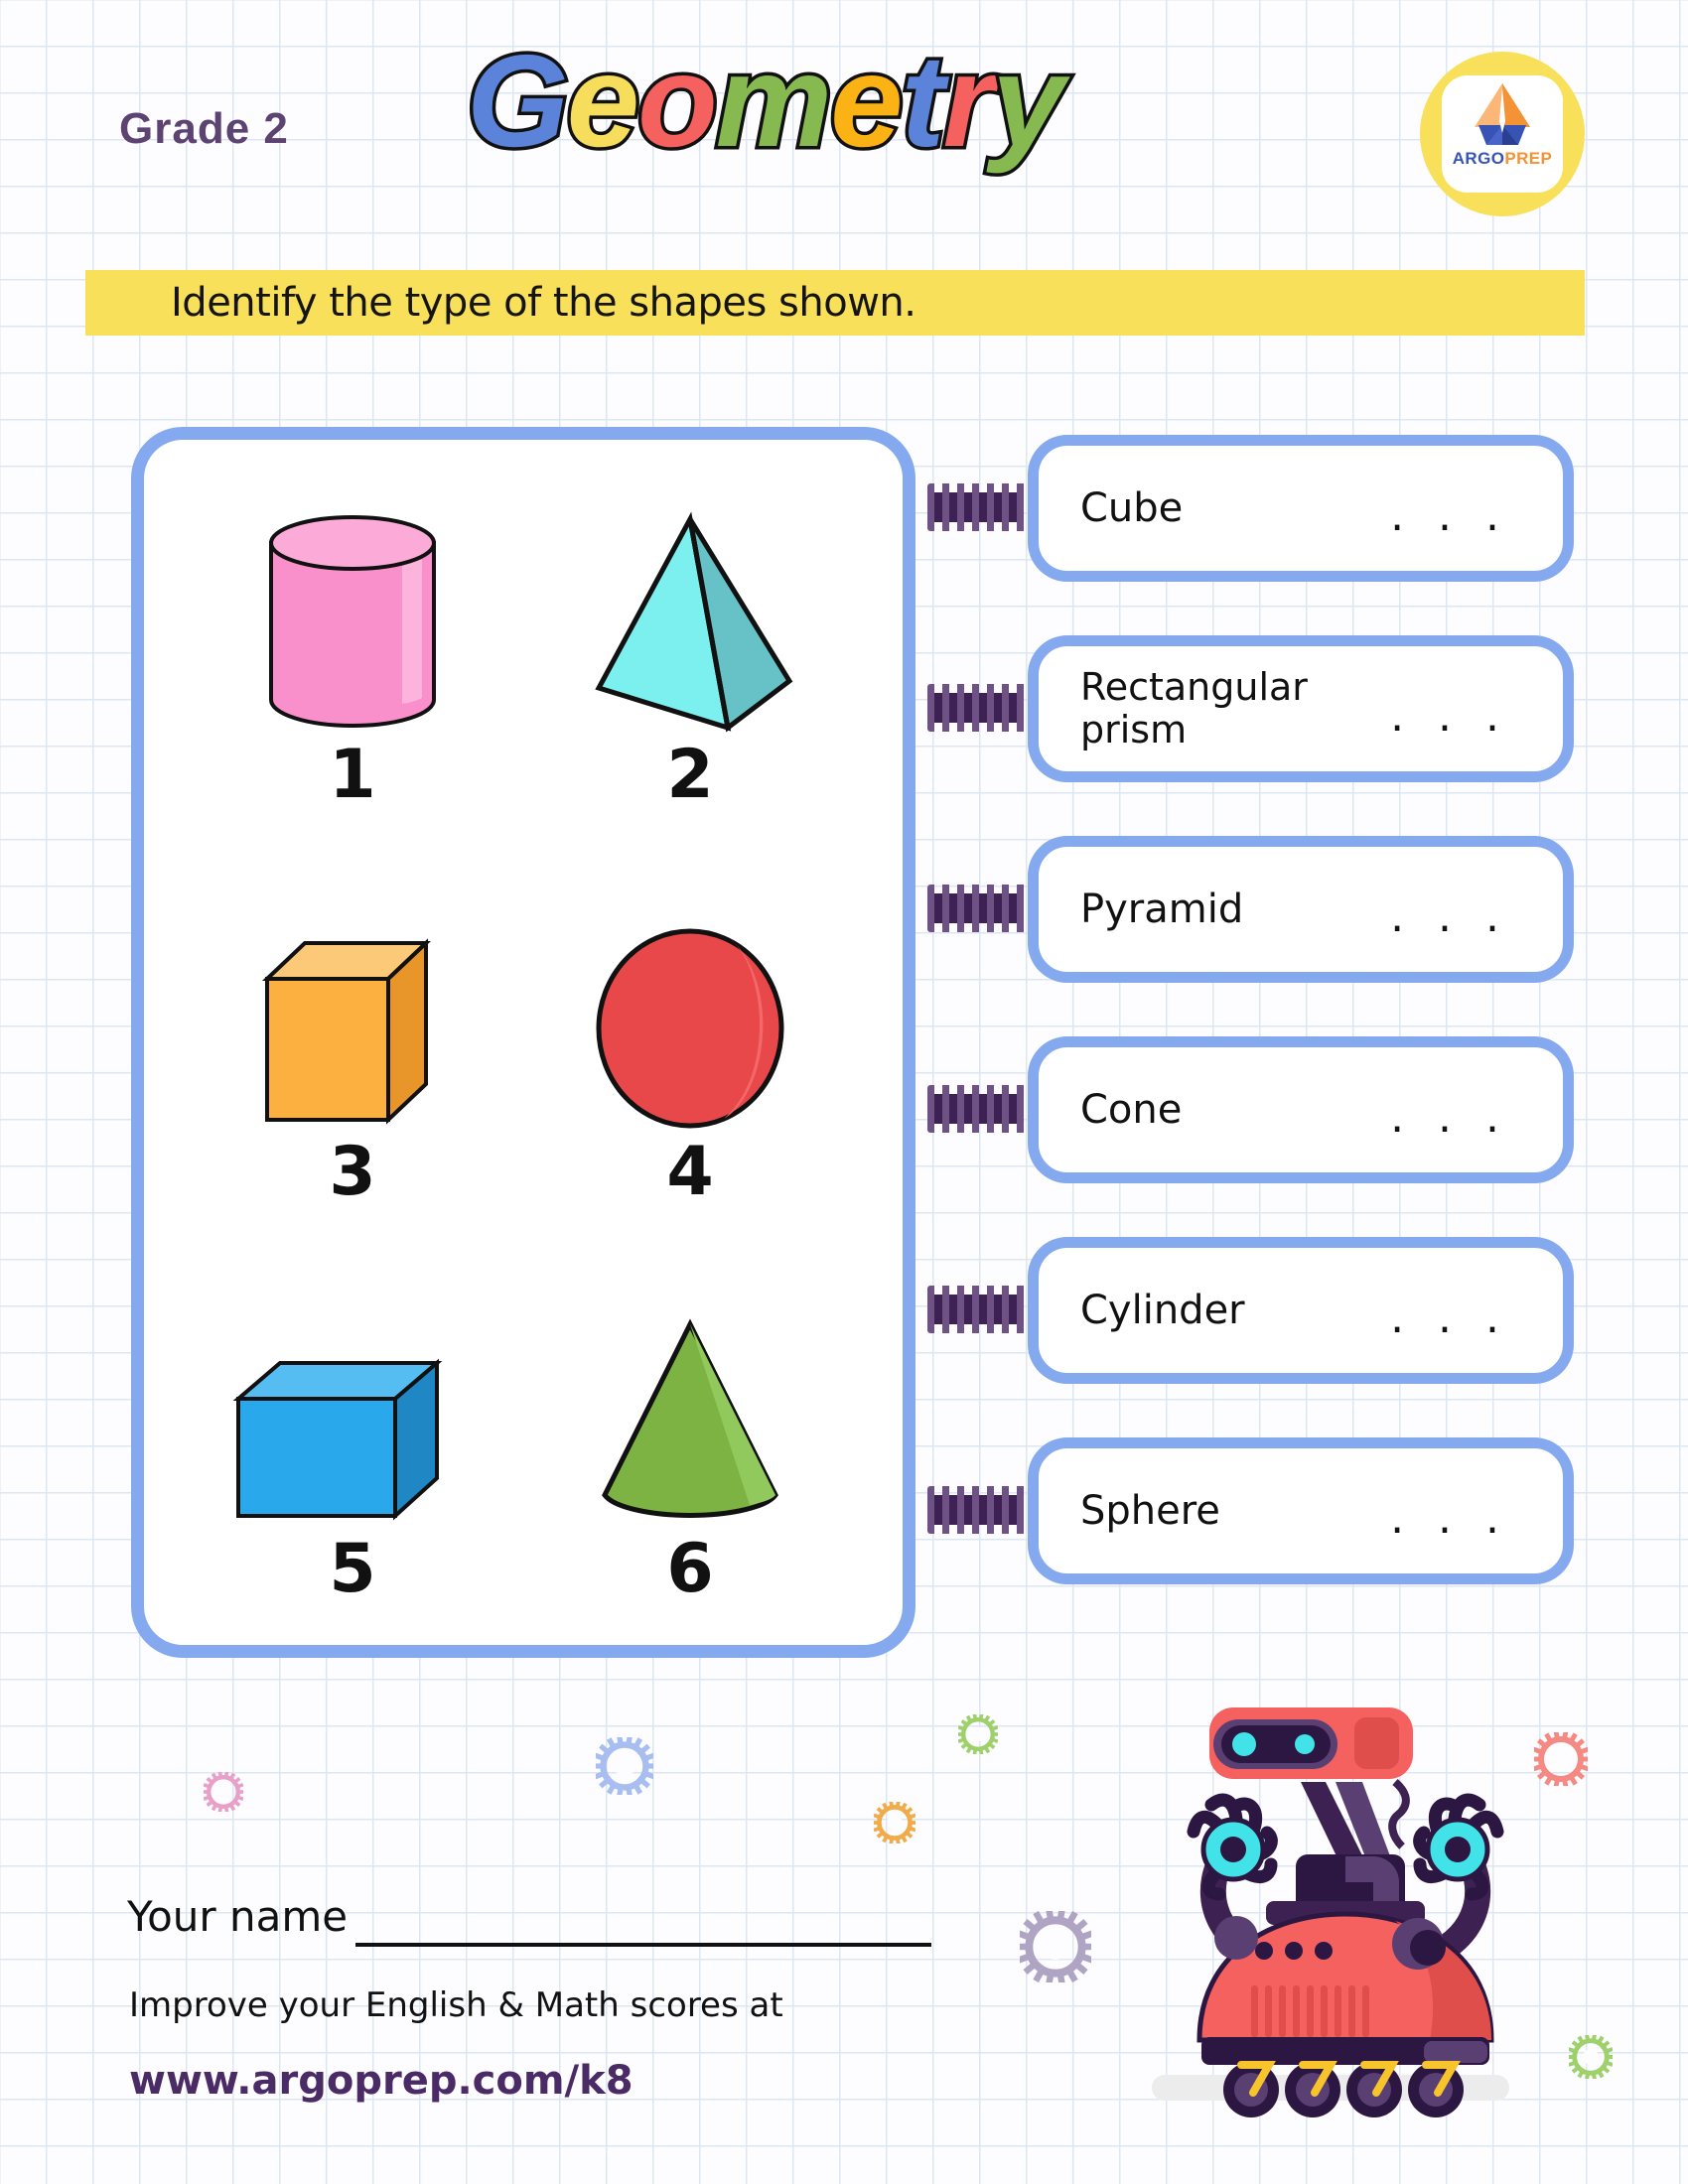  Describe the element at coordinates (1131, 1109) in the screenshot. I see `answer-label: Cone` at that location.